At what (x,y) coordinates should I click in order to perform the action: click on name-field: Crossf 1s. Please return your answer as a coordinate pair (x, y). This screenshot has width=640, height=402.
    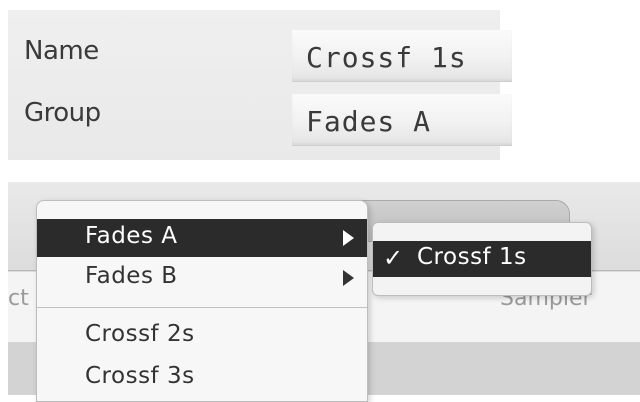
    Looking at the image, I should click on (402, 56).